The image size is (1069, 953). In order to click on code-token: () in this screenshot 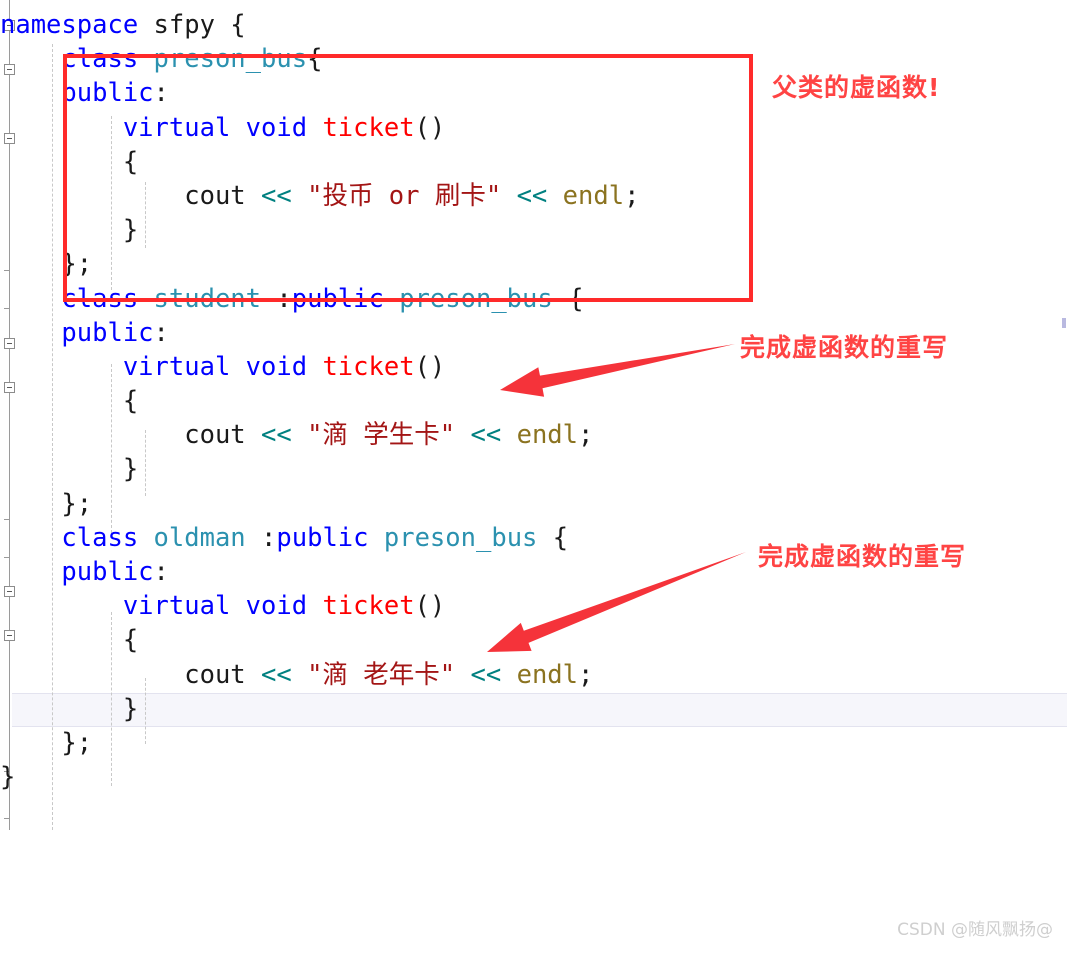, I will do `click(430, 127)`.